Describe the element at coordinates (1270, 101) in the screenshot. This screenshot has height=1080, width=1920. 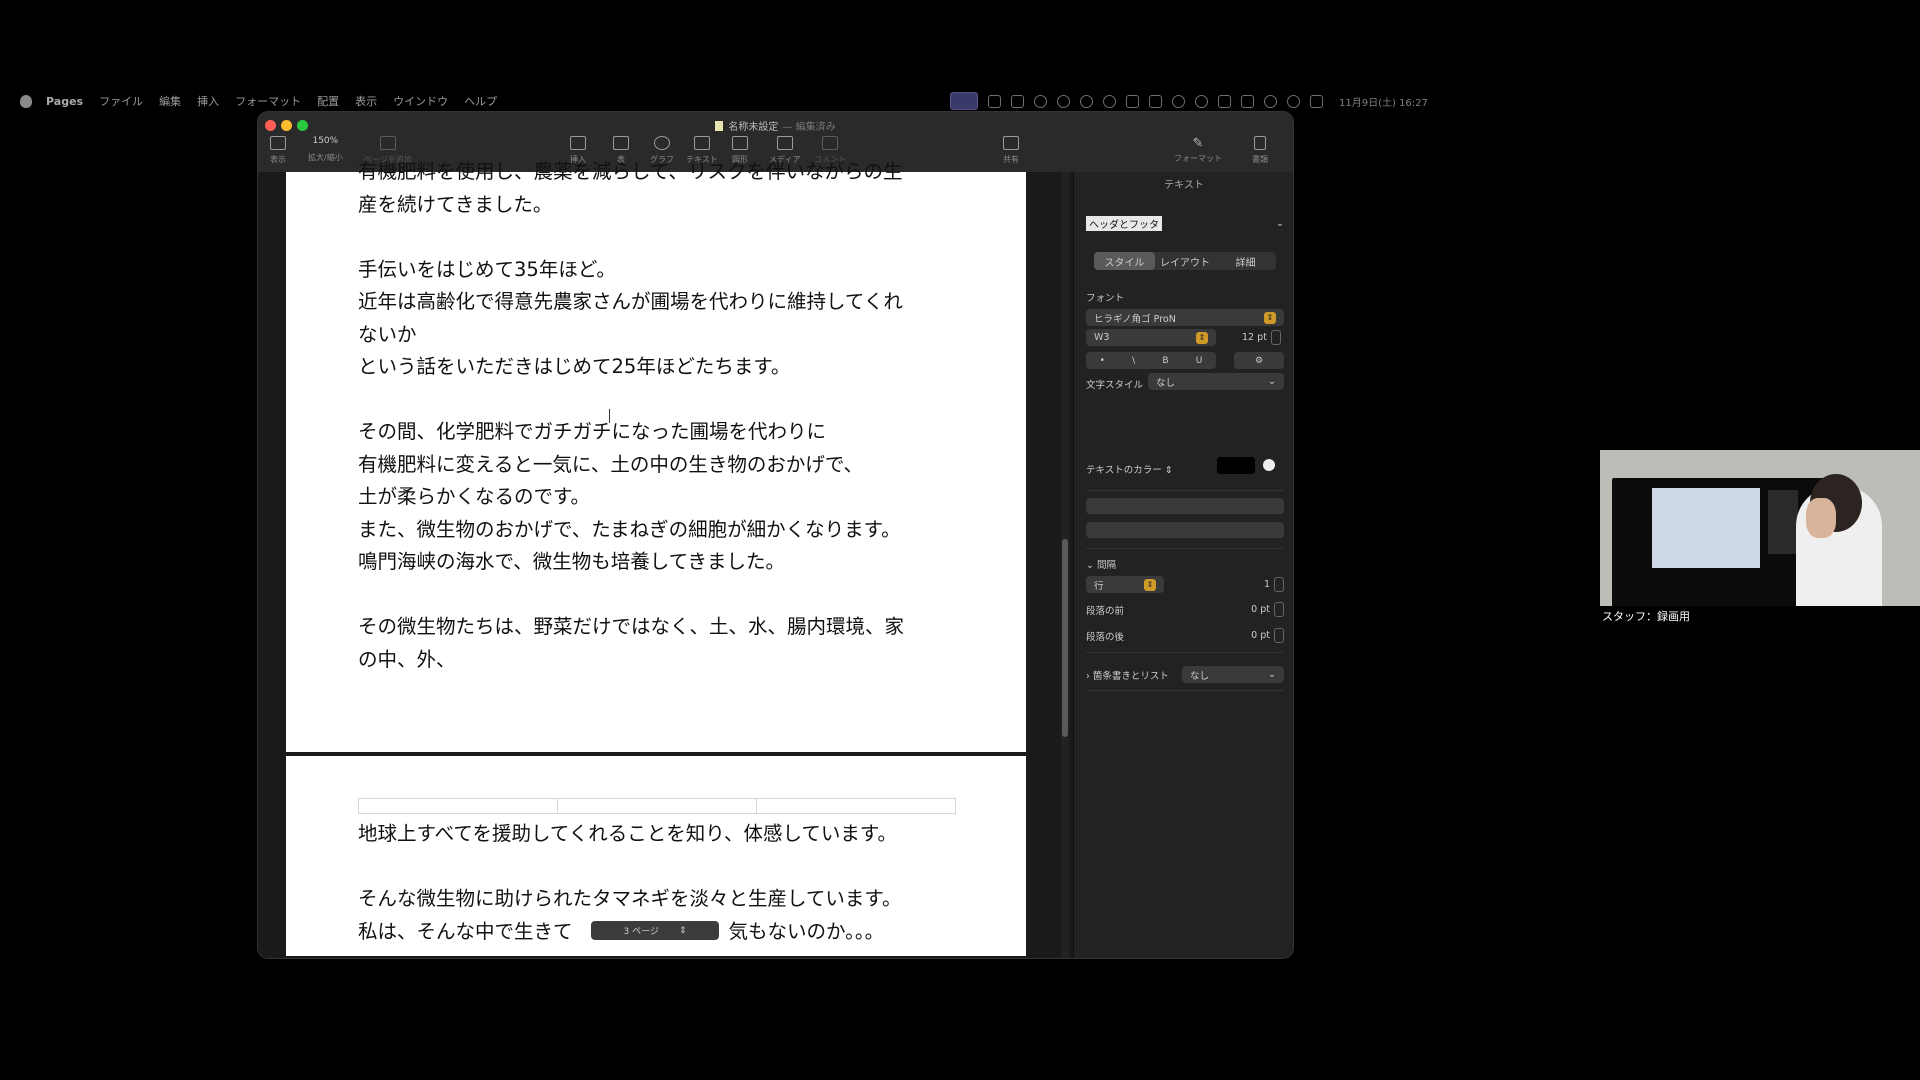
I see `wifi-icon` at that location.